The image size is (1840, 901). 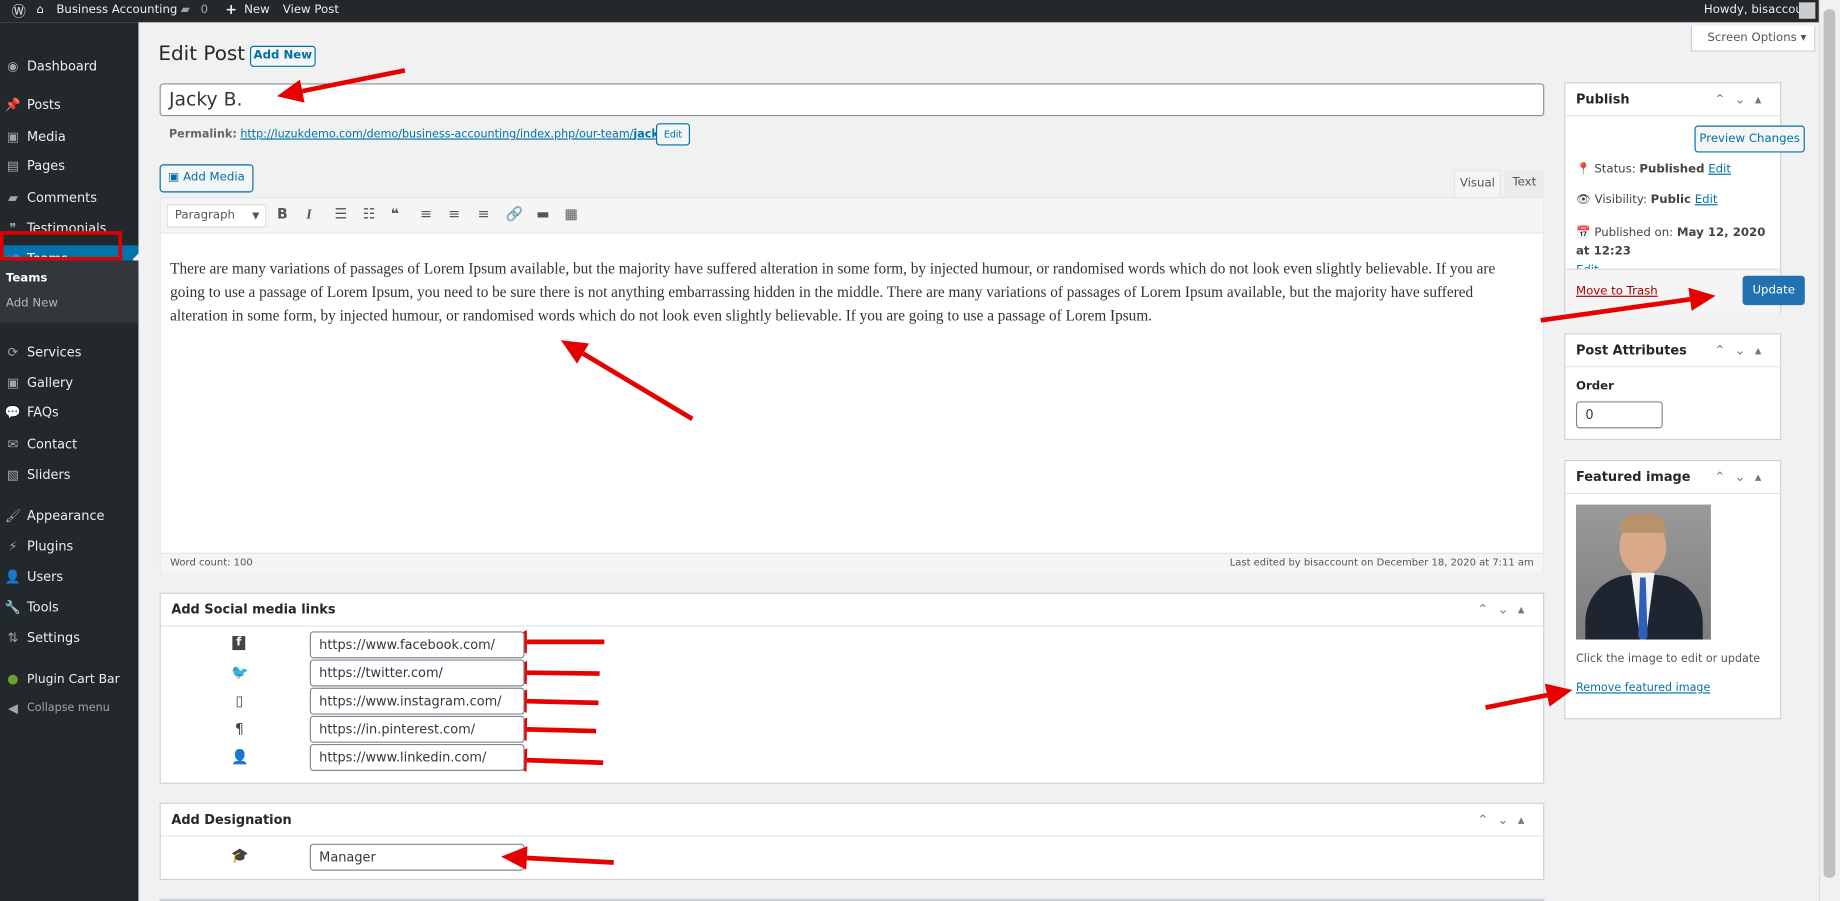 I want to click on sidebar-item-settings: ⇅ Settings, so click(x=69, y=638).